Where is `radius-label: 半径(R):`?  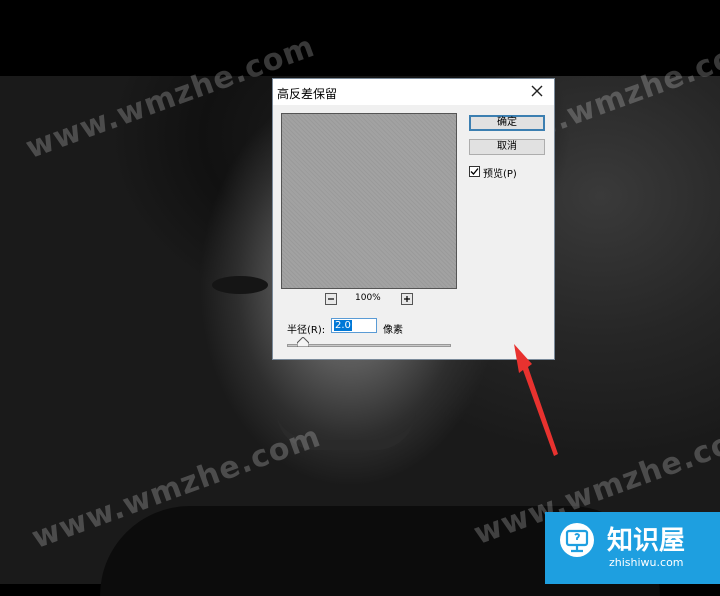 radius-label: 半径(R): is located at coordinates (306, 330).